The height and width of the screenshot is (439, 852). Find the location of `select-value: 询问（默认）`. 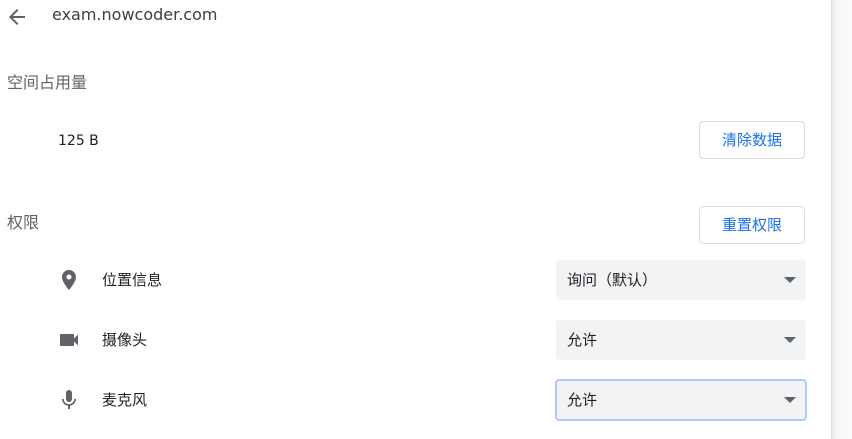

select-value: 询问（默认） is located at coordinates (612, 280).